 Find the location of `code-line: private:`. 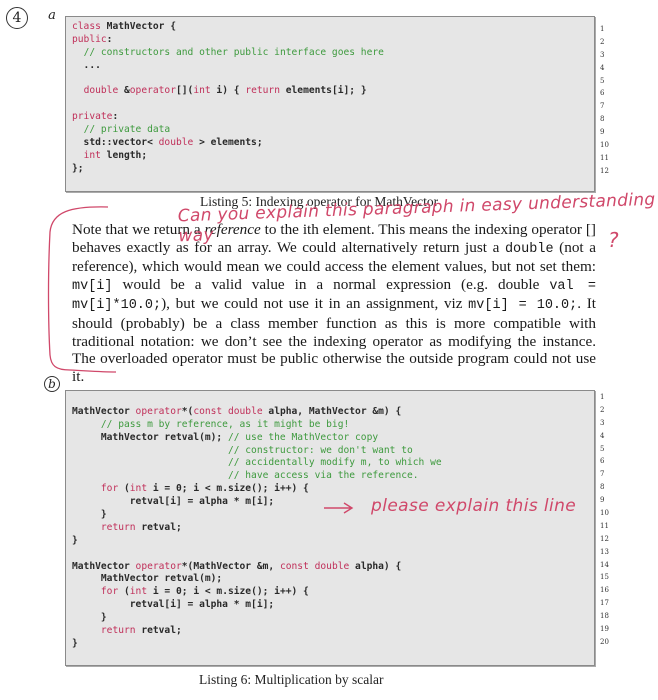

code-line: private: is located at coordinates (330, 117).